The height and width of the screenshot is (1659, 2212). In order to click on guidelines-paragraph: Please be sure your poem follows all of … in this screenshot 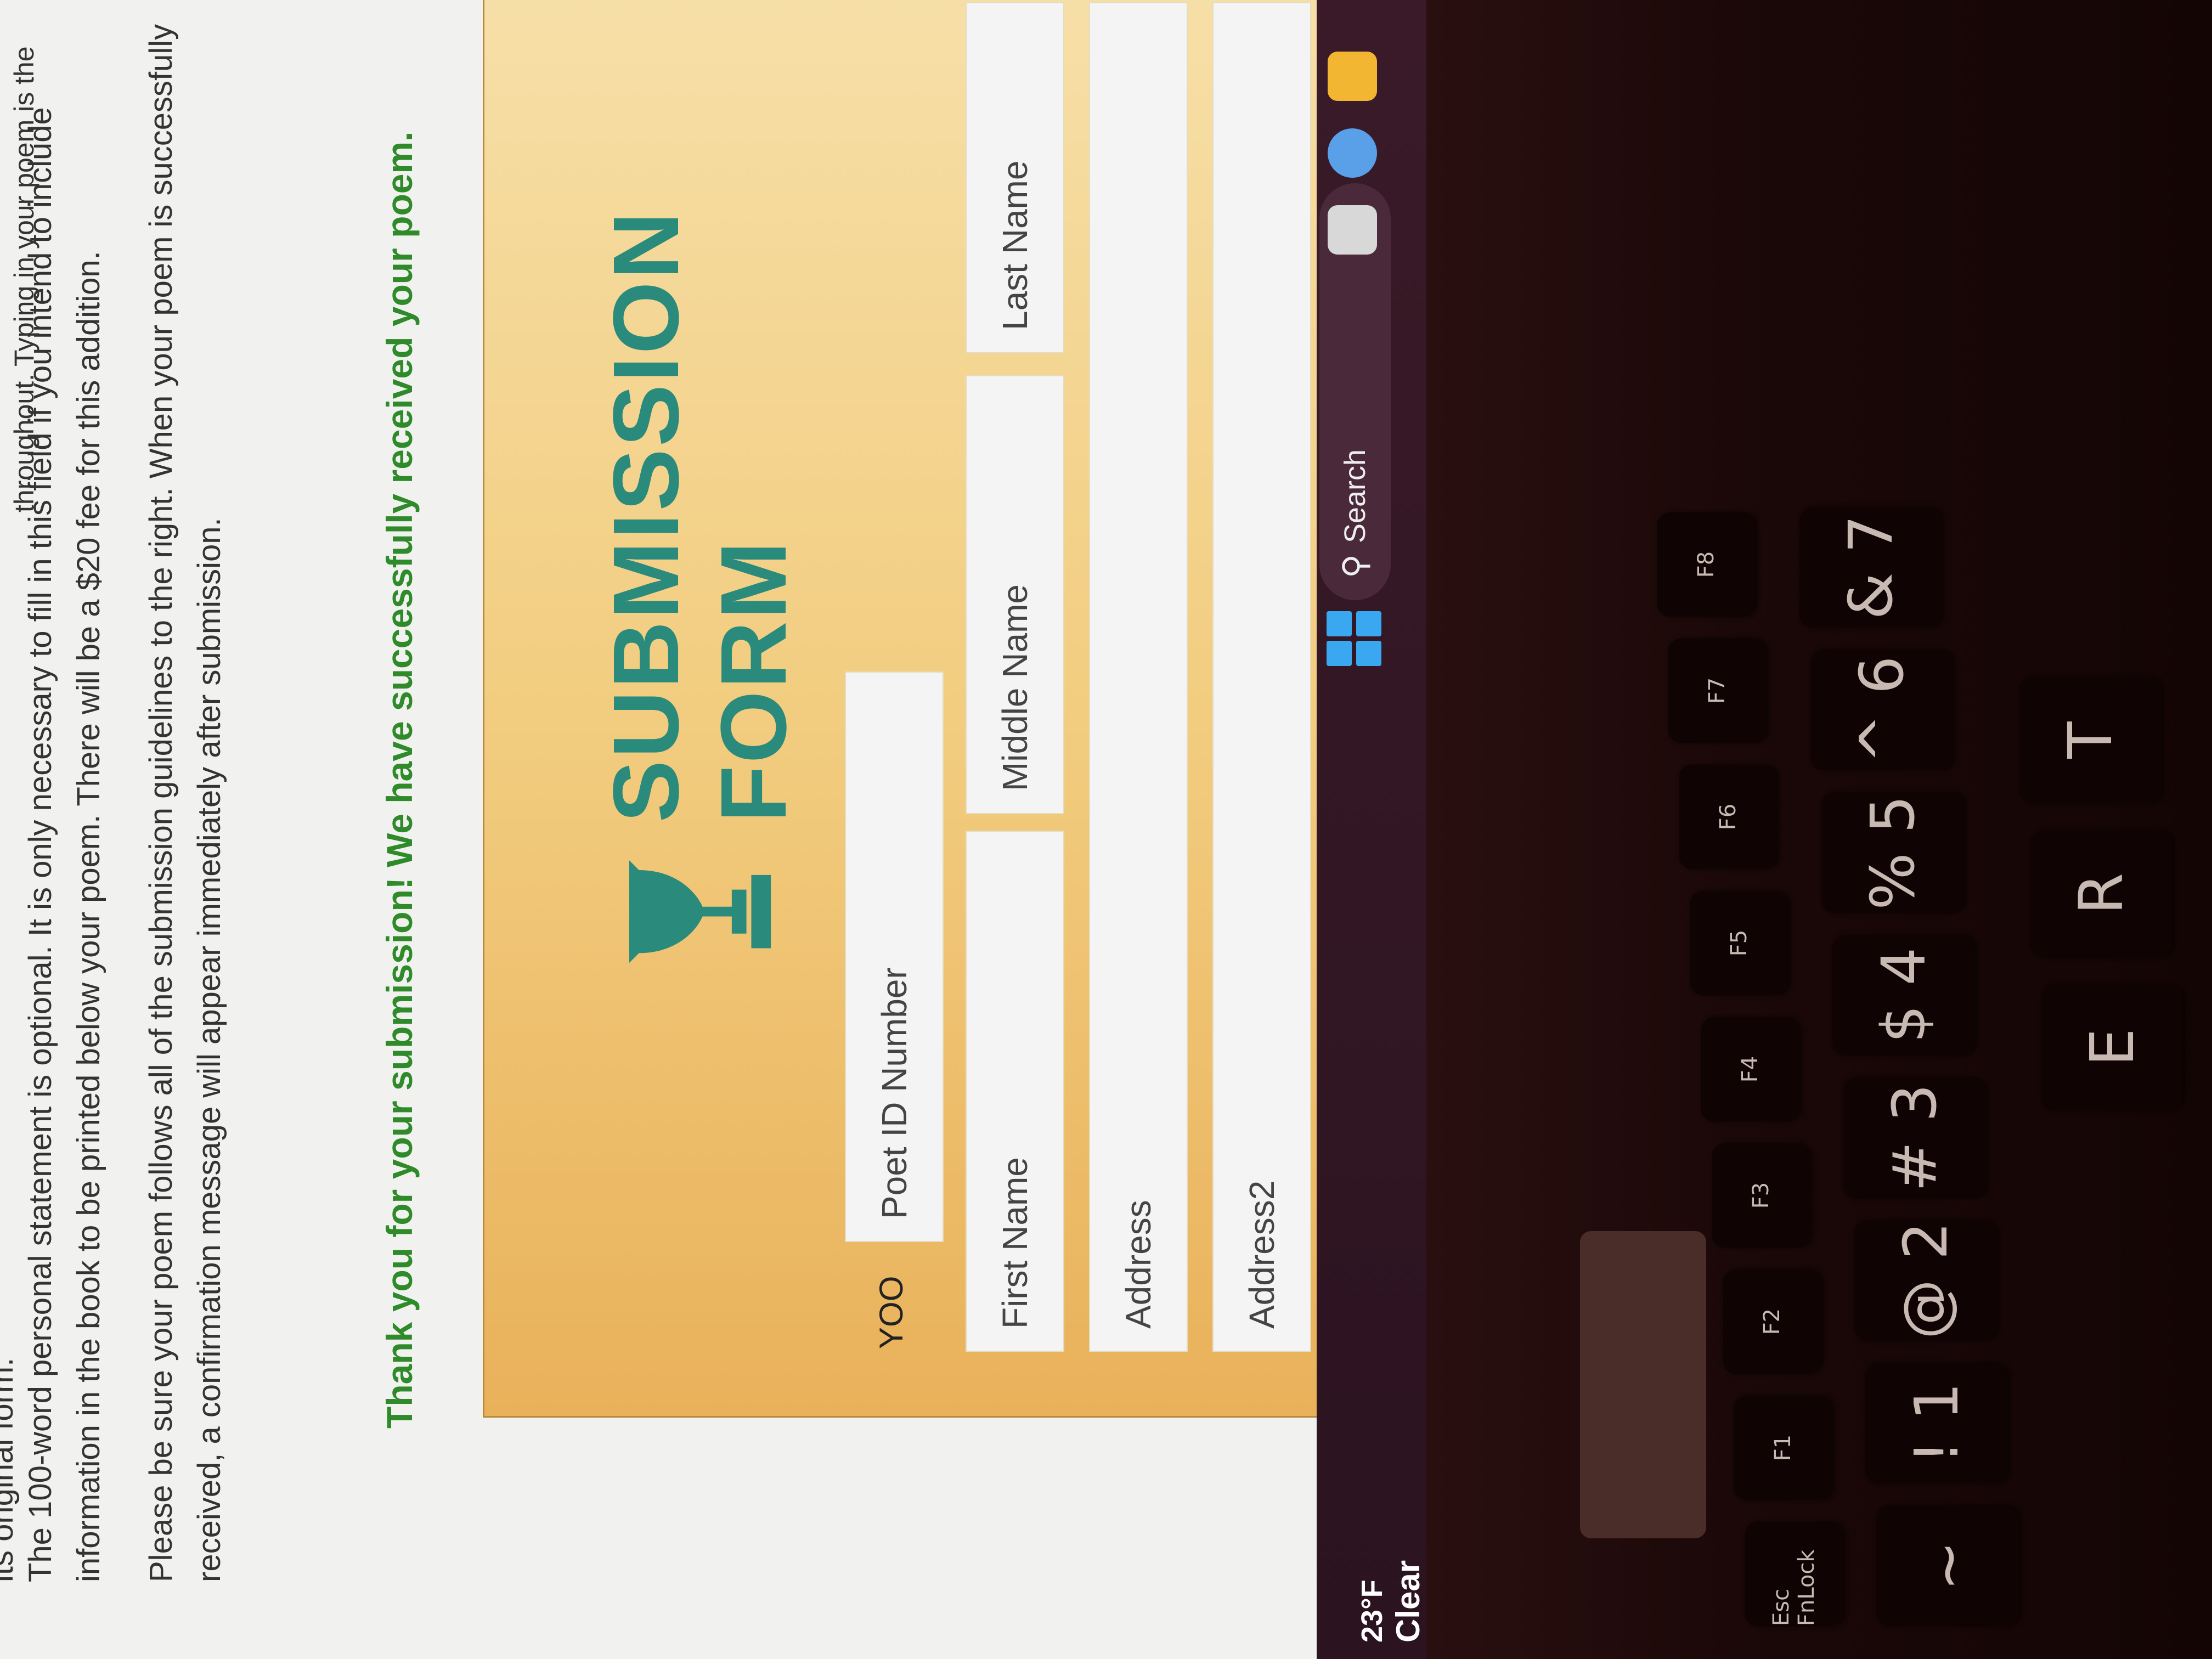, I will do `click(185, 803)`.